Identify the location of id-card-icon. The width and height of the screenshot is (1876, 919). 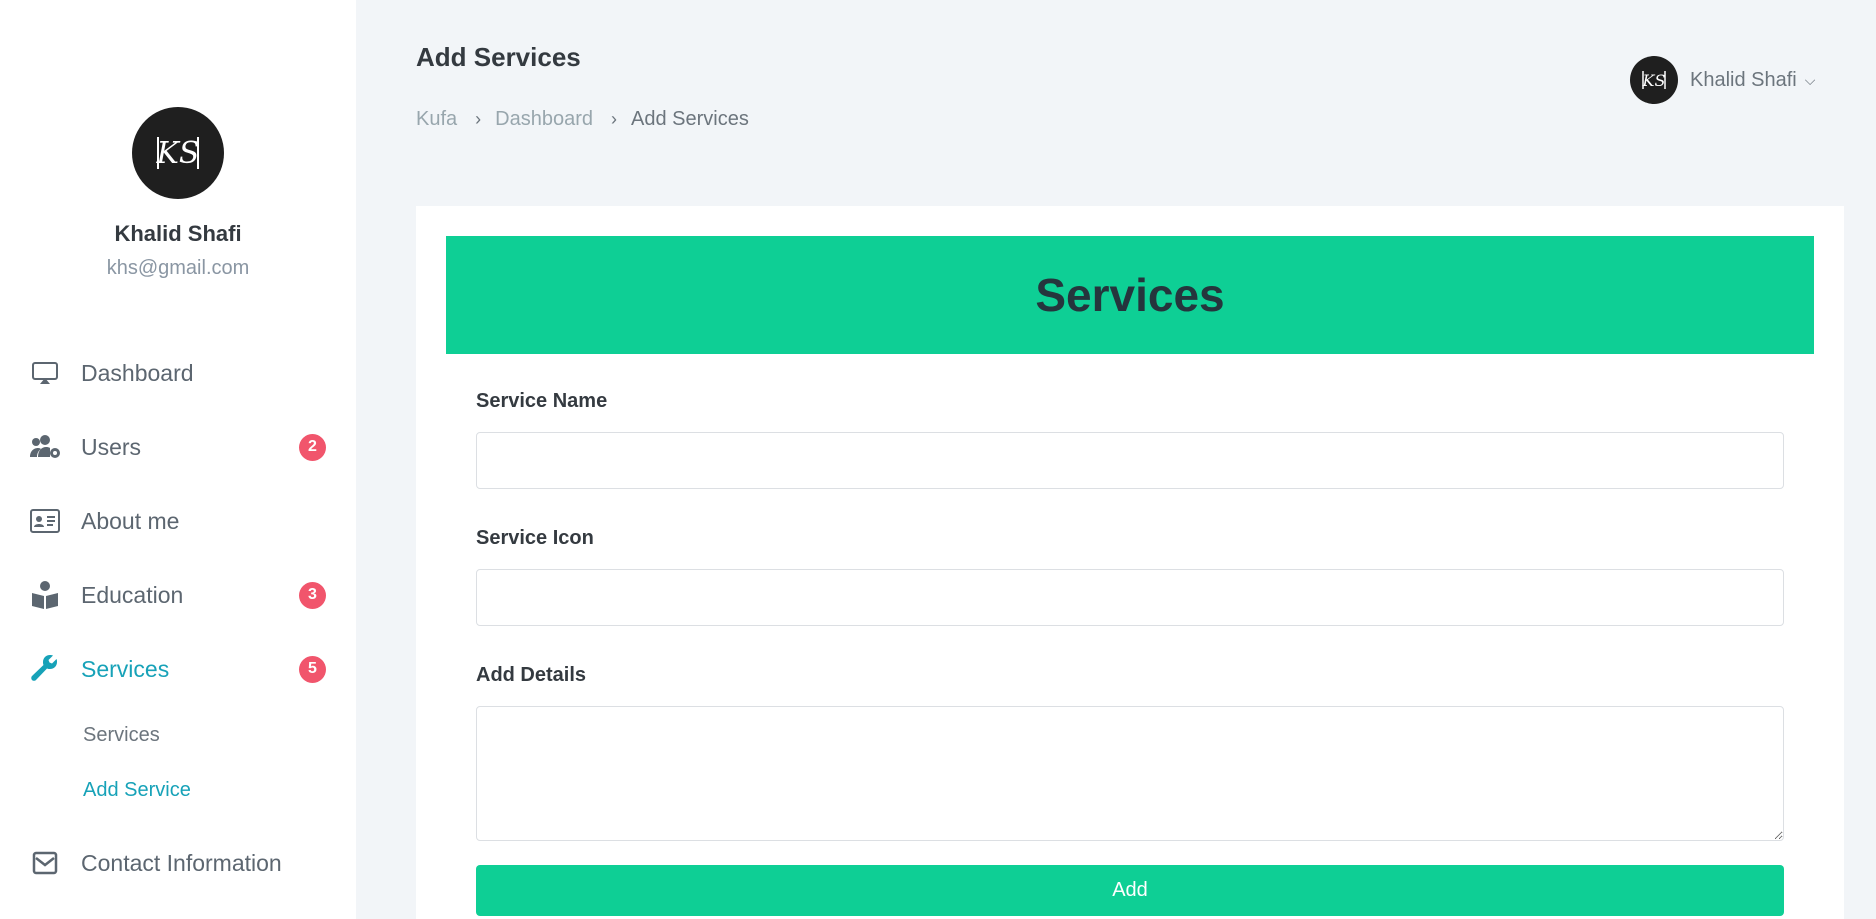
(45, 521).